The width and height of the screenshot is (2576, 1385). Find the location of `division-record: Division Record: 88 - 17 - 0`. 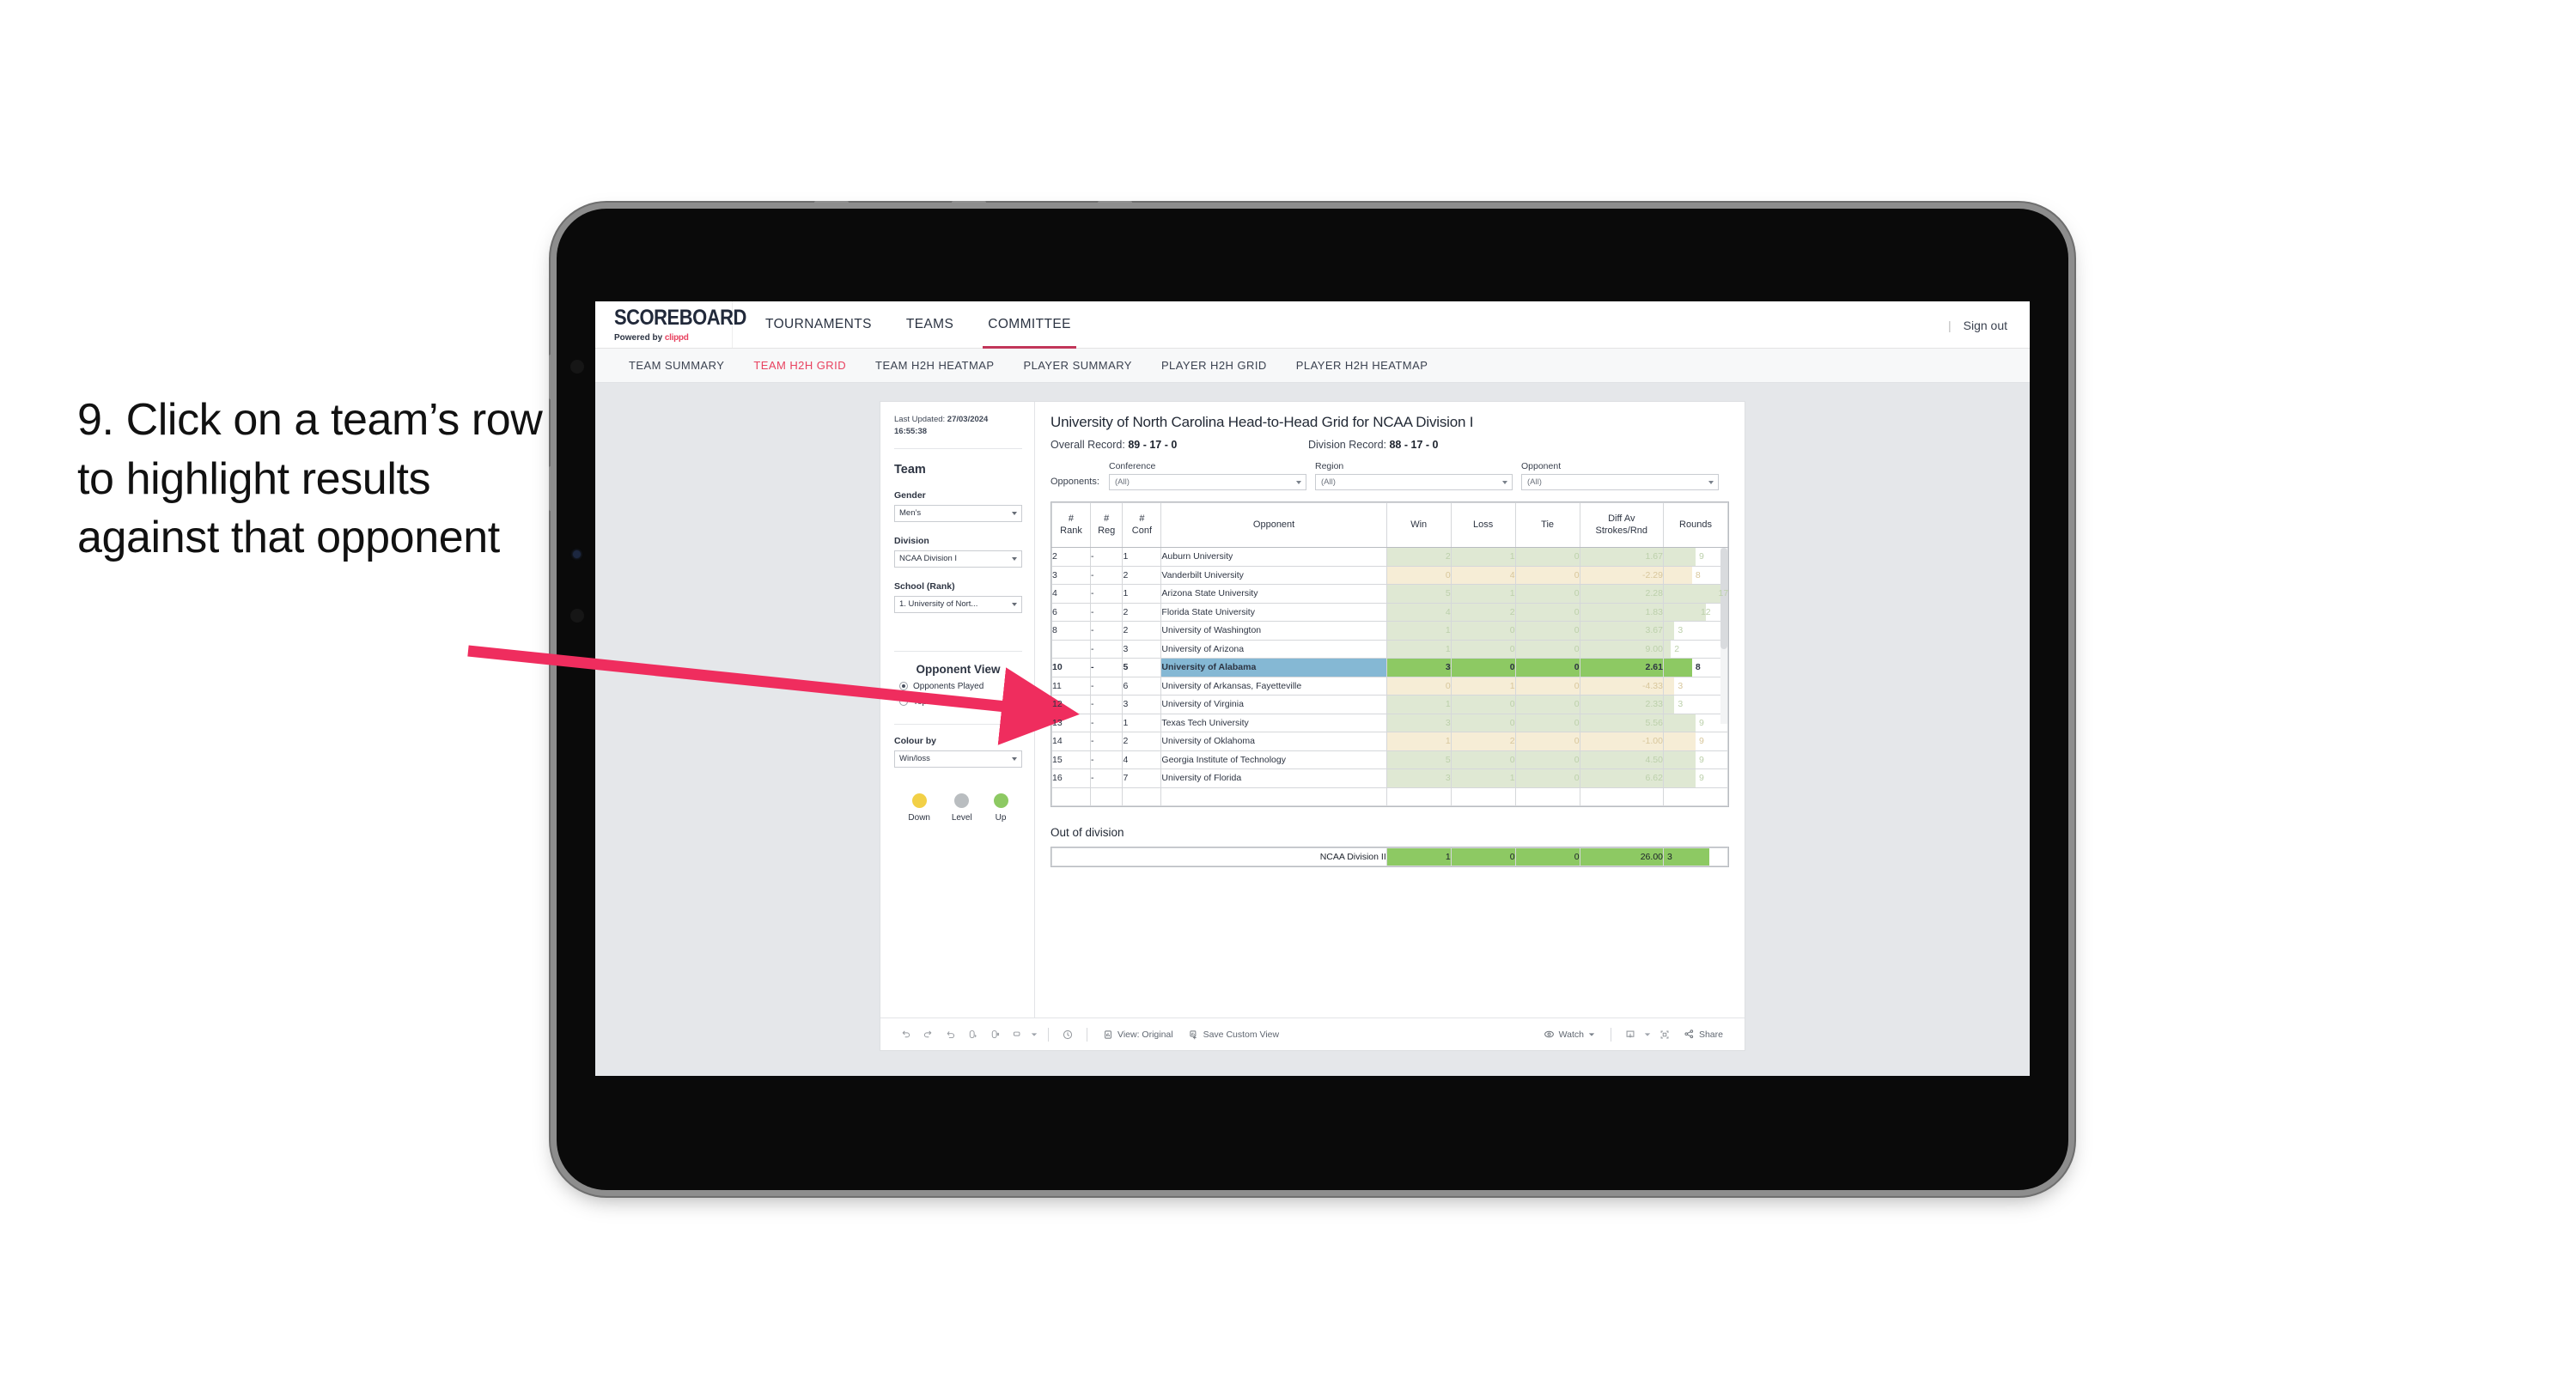

division-record: Division Record: 88 - 17 - 0 is located at coordinates (1437, 445).